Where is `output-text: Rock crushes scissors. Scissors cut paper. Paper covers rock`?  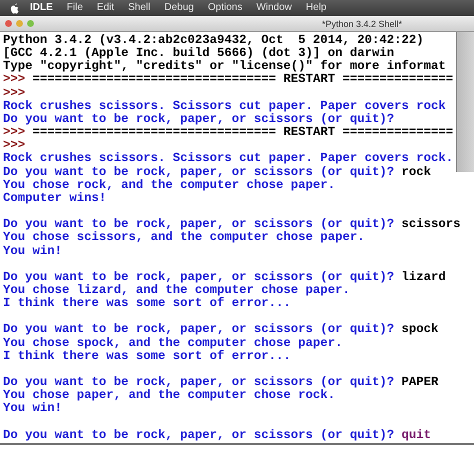 output-text: Rock crushes scissors. Scissors cut paper. Paper covers rock is located at coordinates (224, 106).